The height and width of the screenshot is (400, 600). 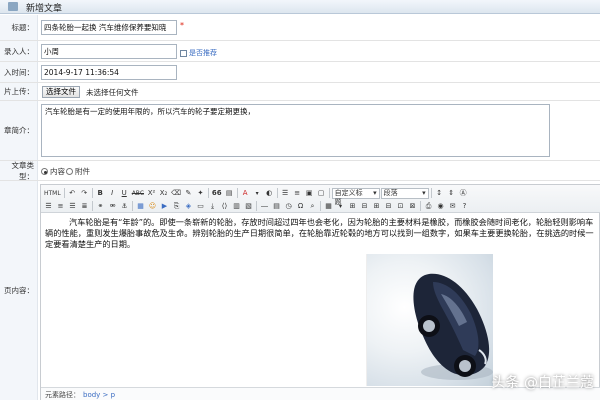 I want to click on template-icon: ▥, so click(x=236, y=206).